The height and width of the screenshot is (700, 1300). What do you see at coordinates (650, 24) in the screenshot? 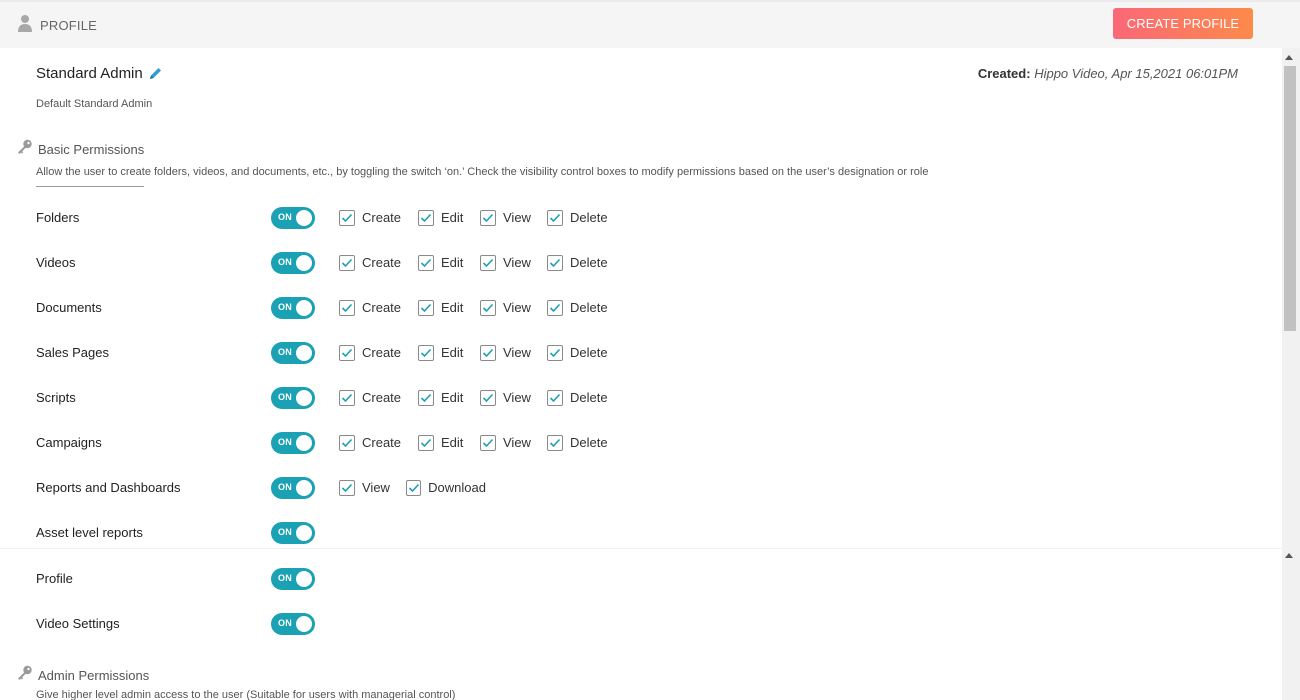
I see `page-header: PROFILE CREATE PROFILE` at bounding box center [650, 24].